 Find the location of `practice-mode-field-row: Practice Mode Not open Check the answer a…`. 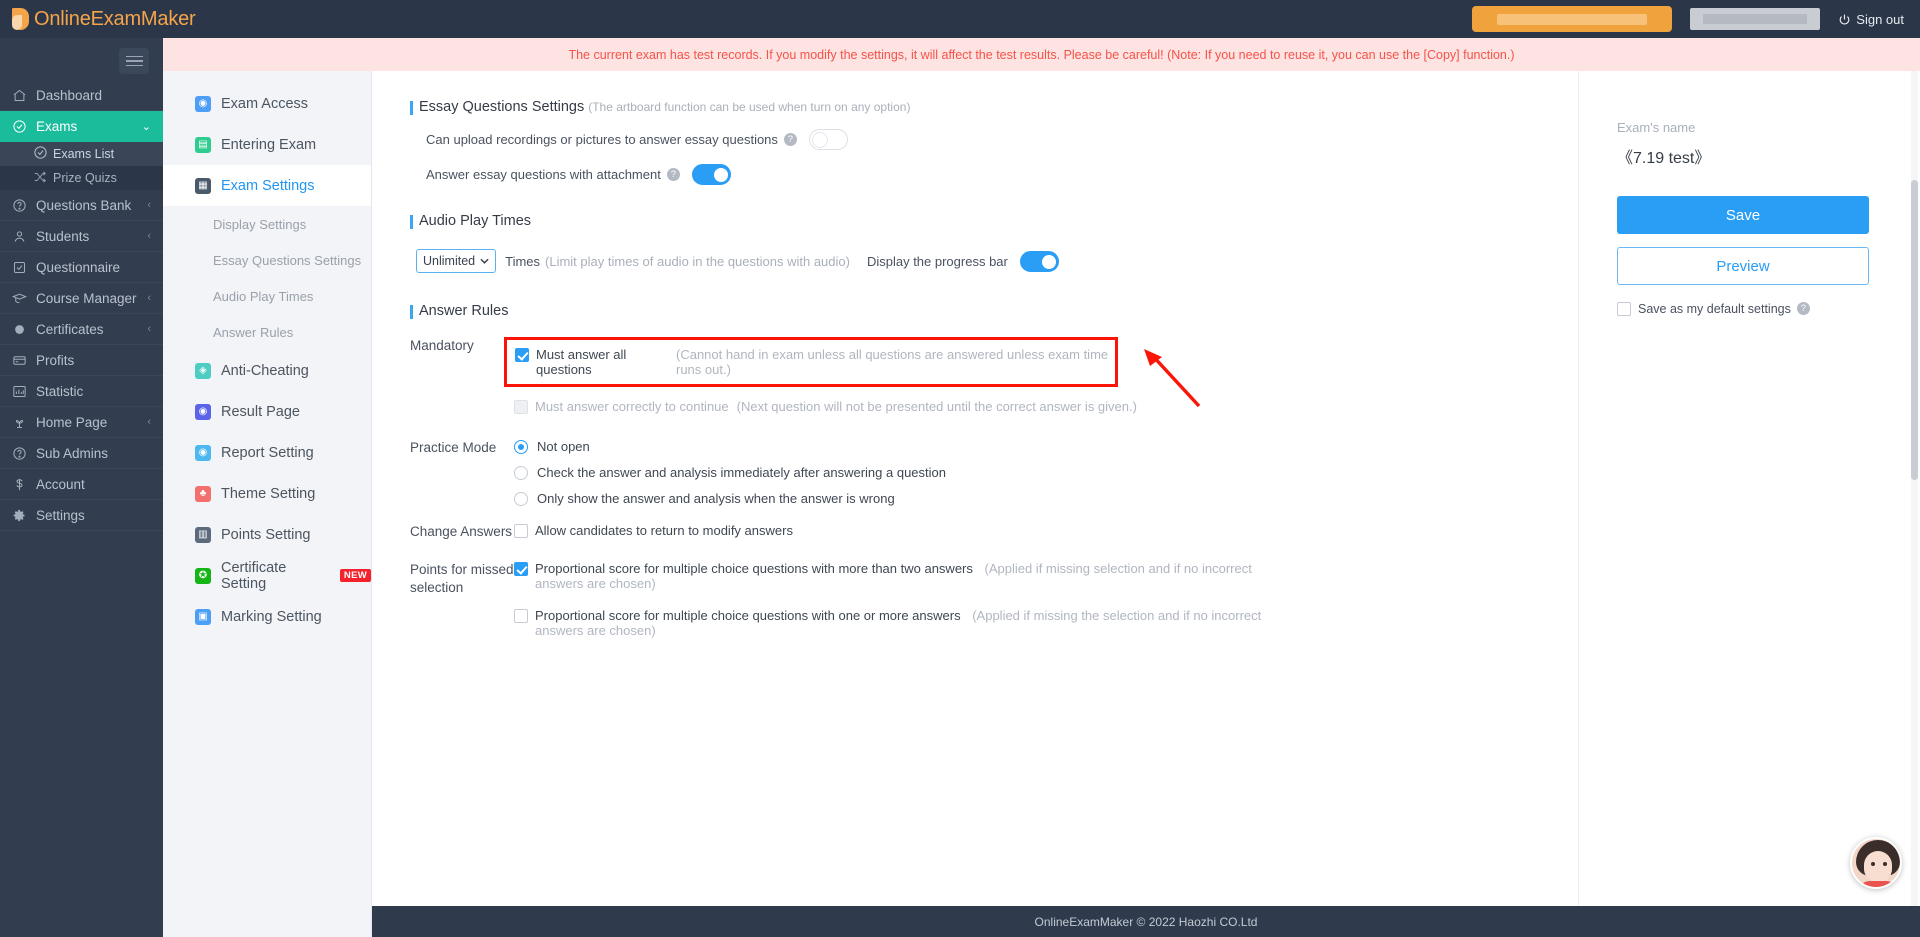

practice-mode-field-row: Practice Mode Not open Check the answer a… is located at coordinates (994, 478).